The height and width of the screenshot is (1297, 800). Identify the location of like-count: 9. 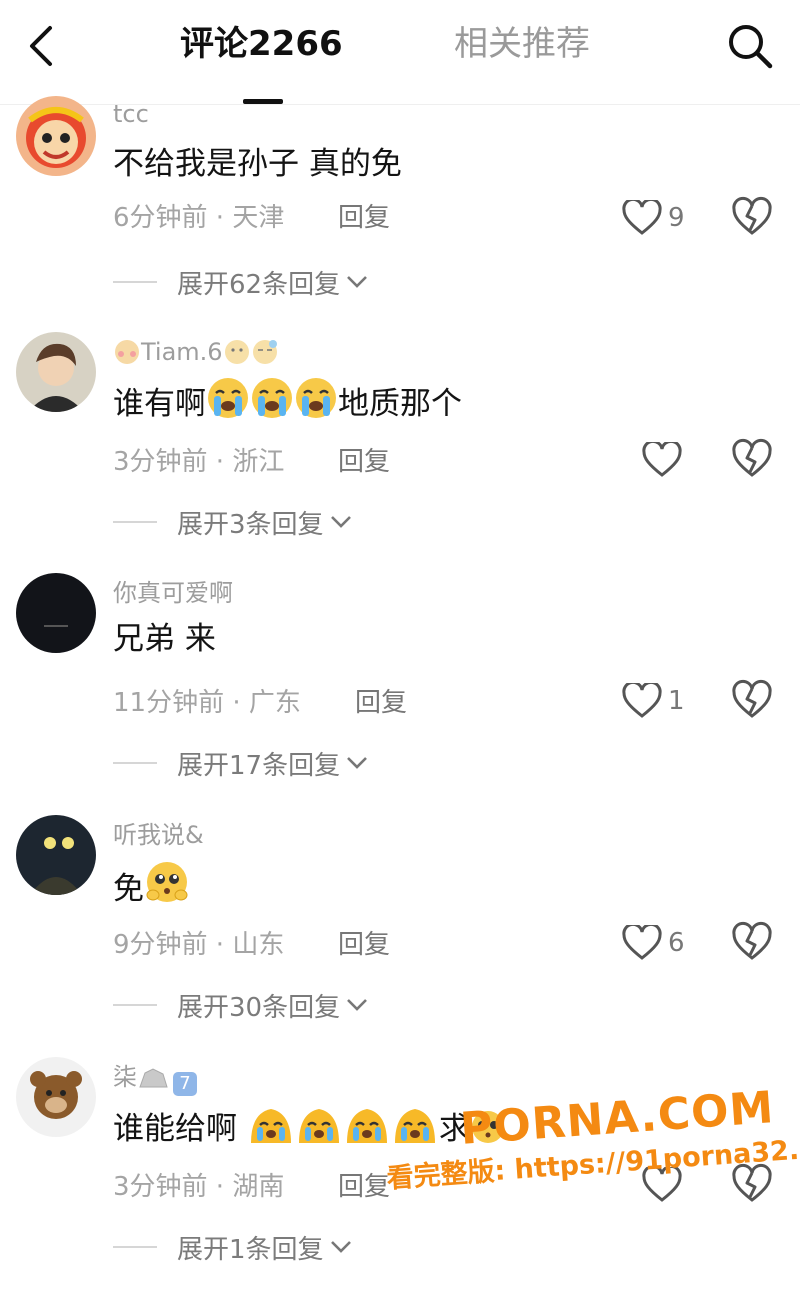
(676, 218).